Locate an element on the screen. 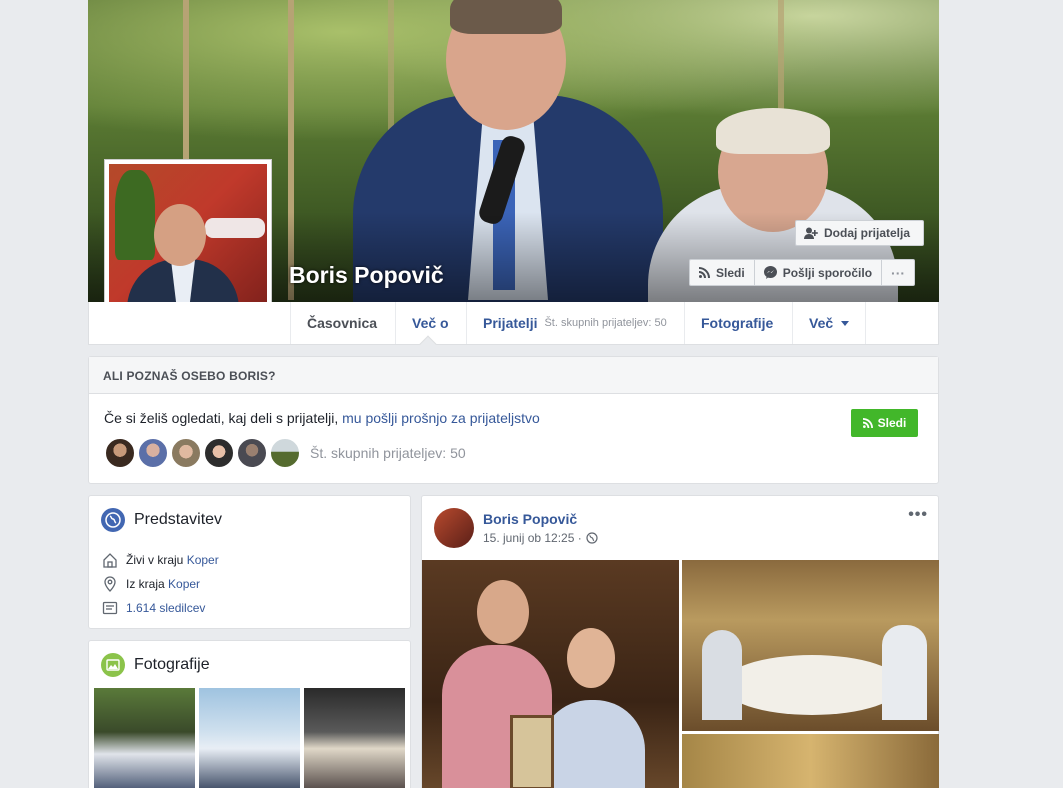  know-card-header: ALI POZNAŠ OSEBO BORIS? is located at coordinates (513, 375).